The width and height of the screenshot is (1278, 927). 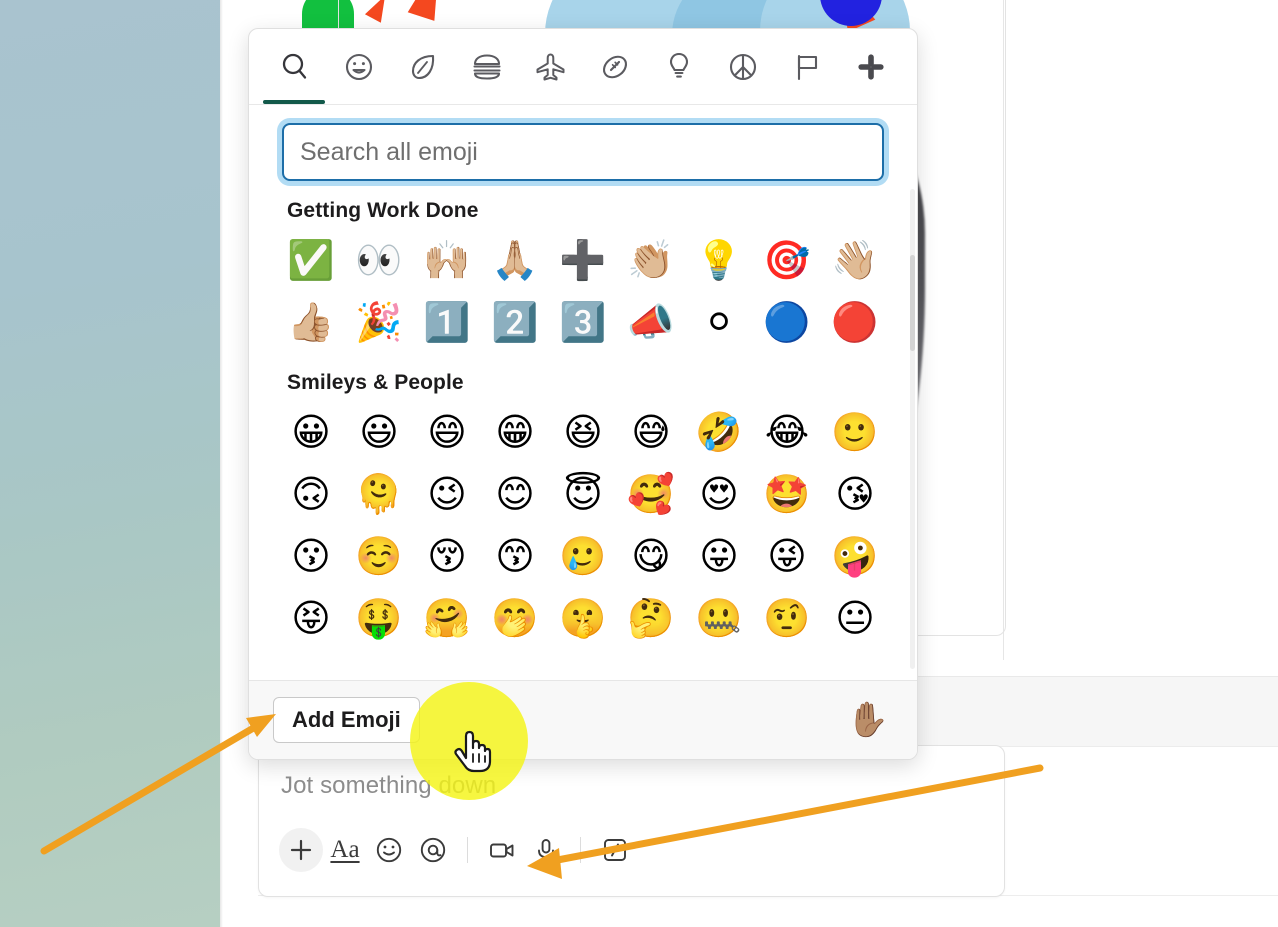 I want to click on emoji-cell: 😐, so click(x=855, y=618).